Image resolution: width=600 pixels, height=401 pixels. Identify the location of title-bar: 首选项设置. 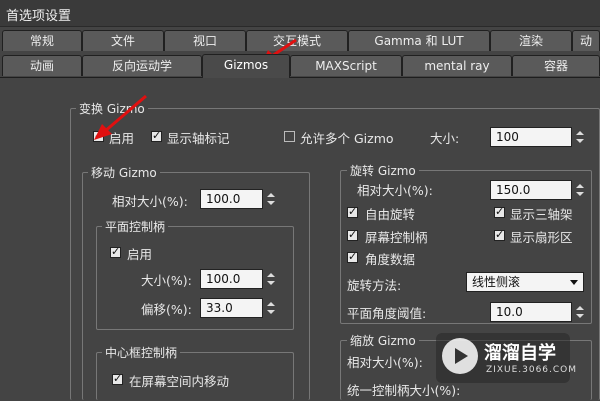
(300, 13).